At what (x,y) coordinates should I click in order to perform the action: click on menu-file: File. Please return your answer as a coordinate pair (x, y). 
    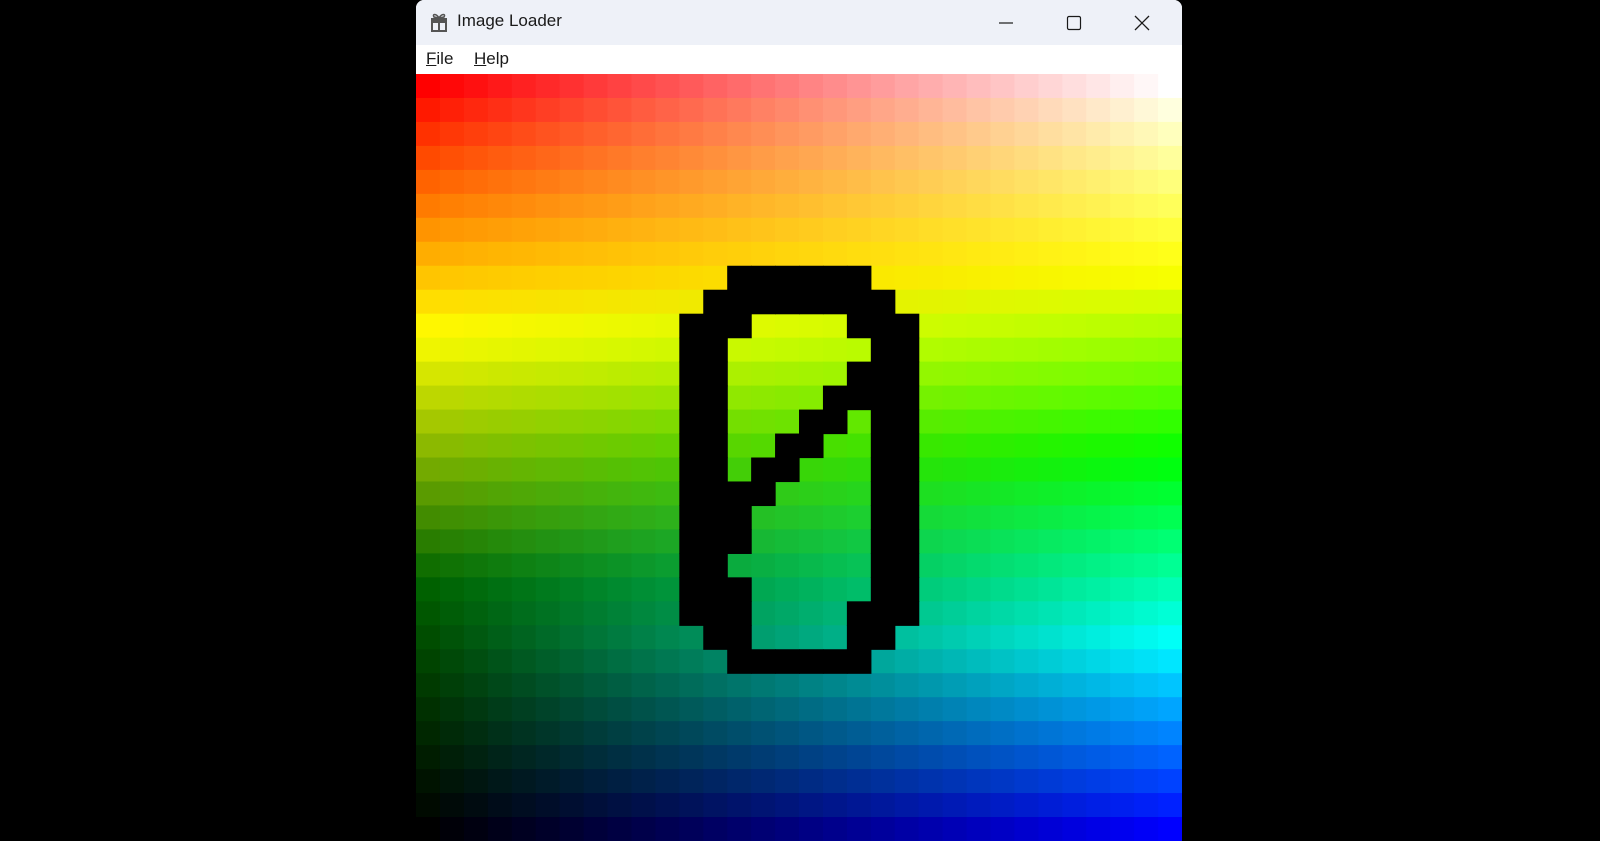
    Looking at the image, I should click on (439, 59).